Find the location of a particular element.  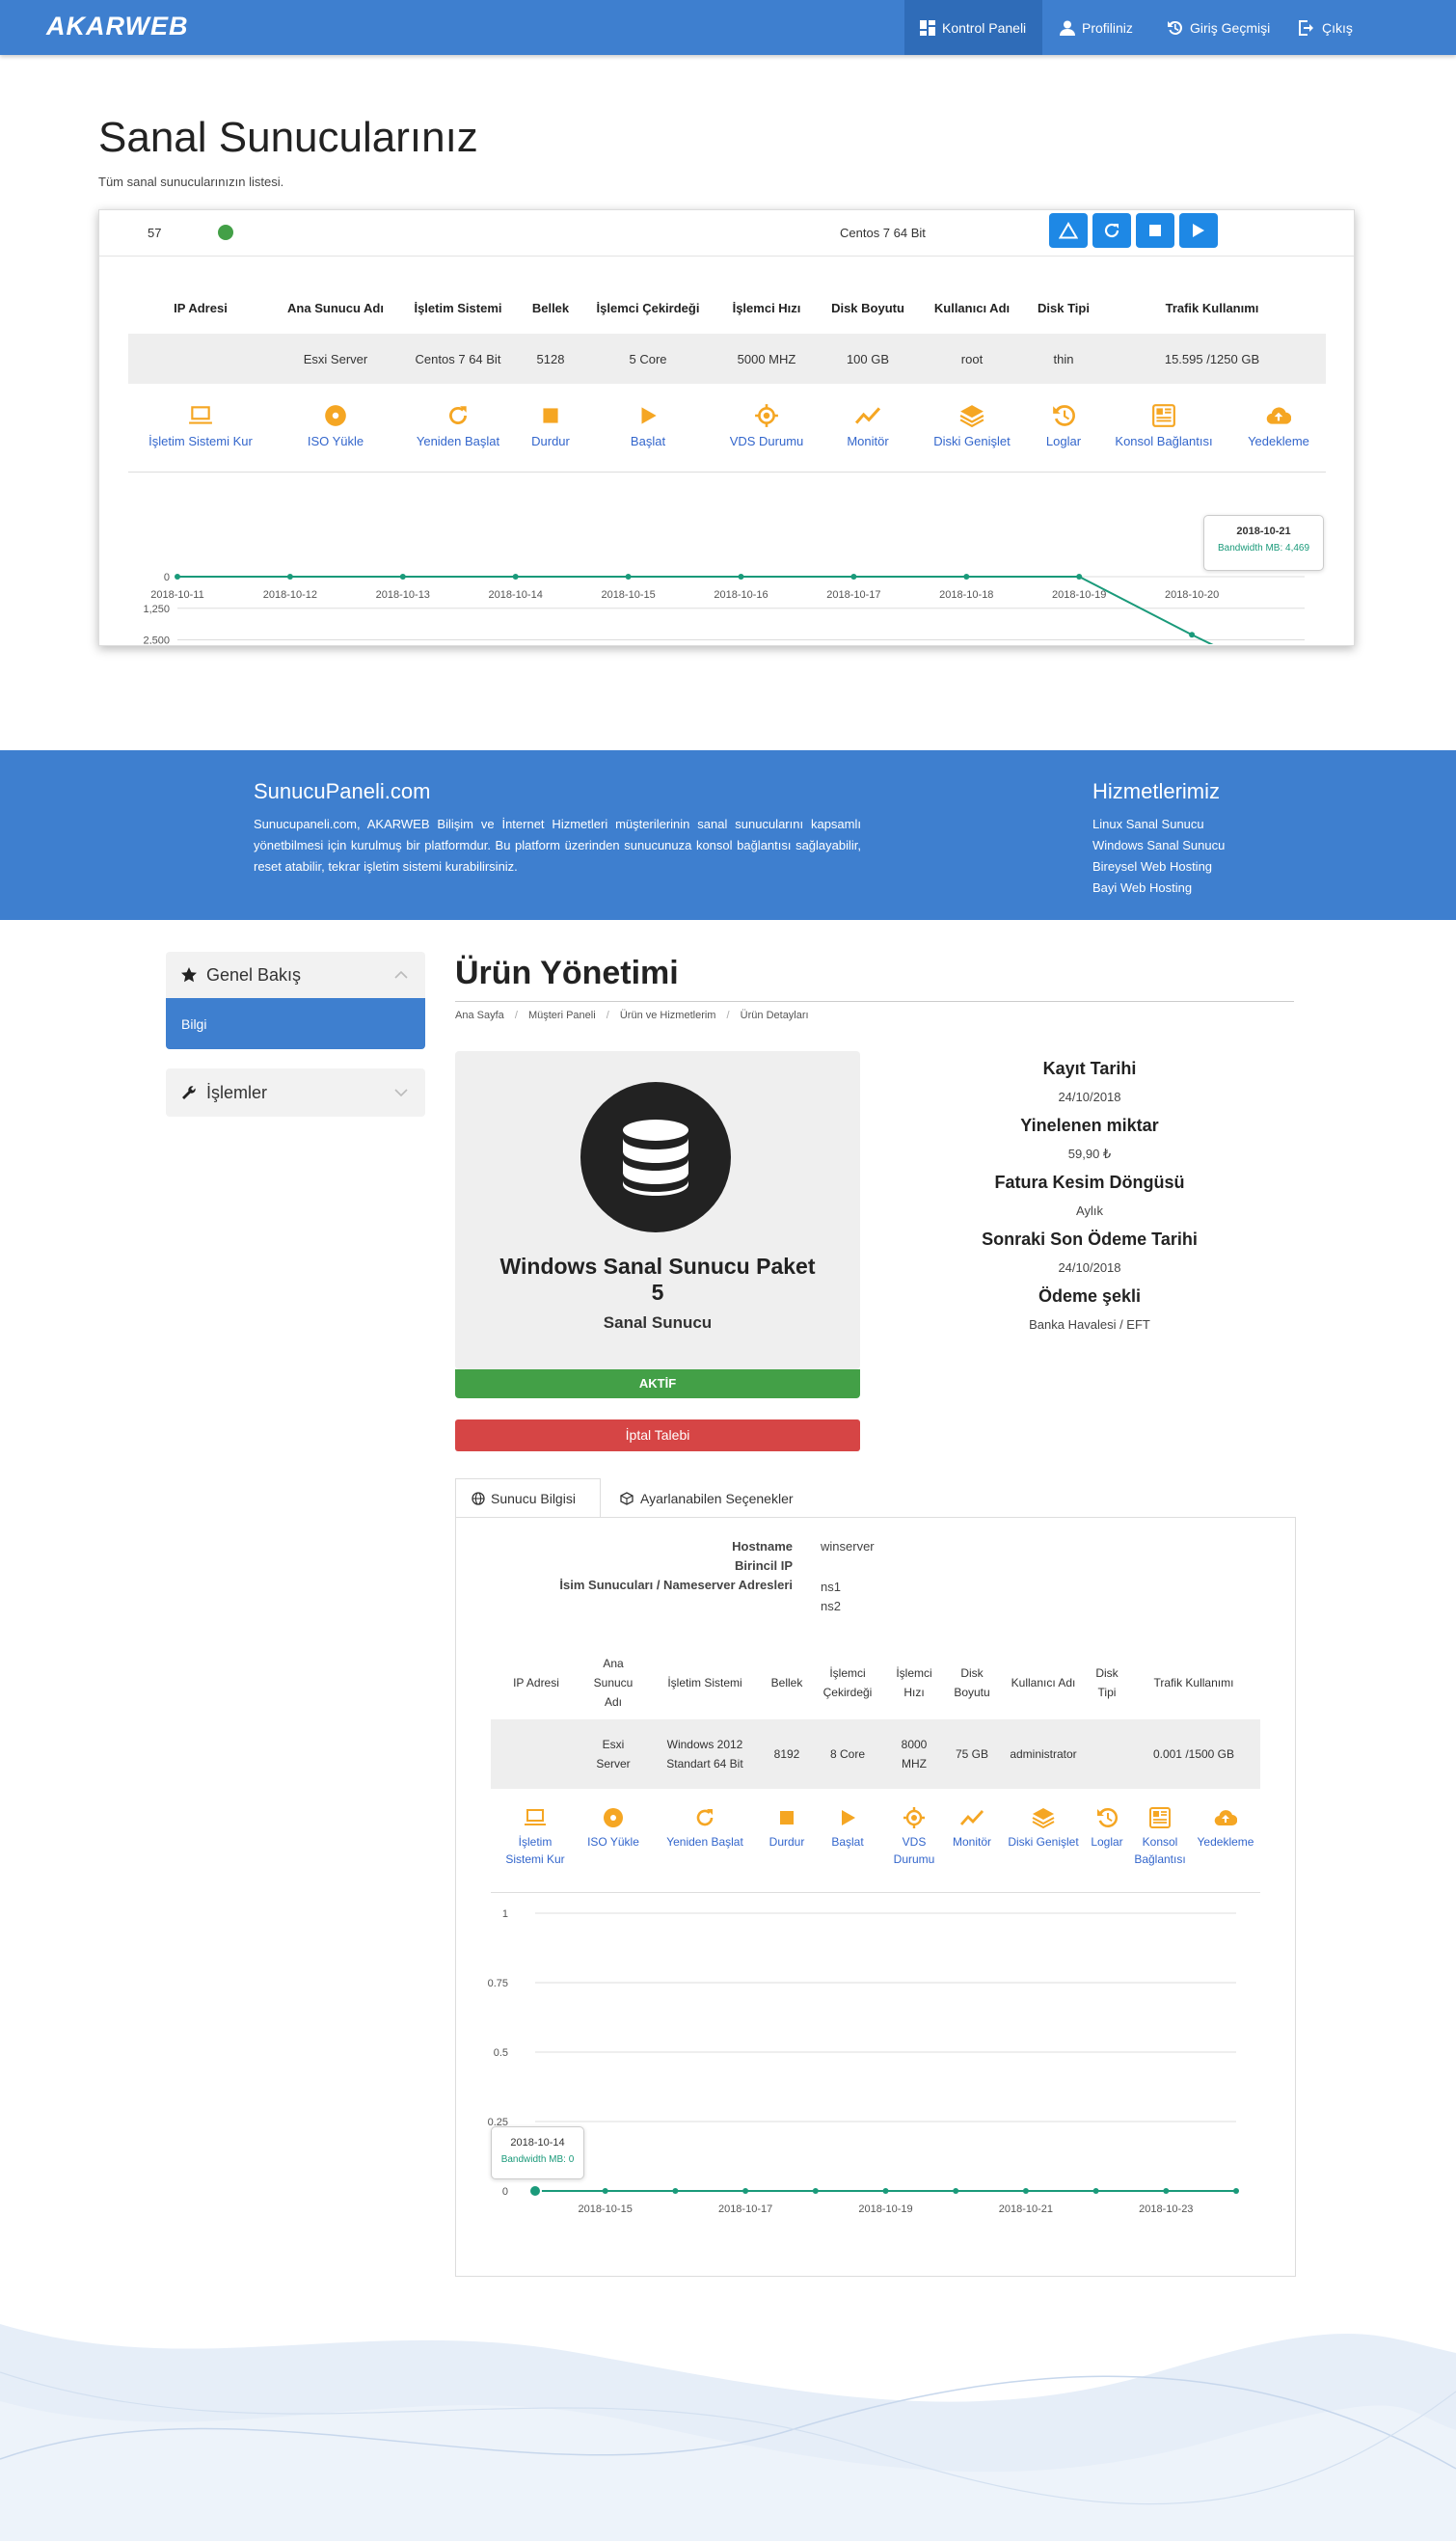

x-tick-label: 2018-10-16 is located at coordinates (741, 595).